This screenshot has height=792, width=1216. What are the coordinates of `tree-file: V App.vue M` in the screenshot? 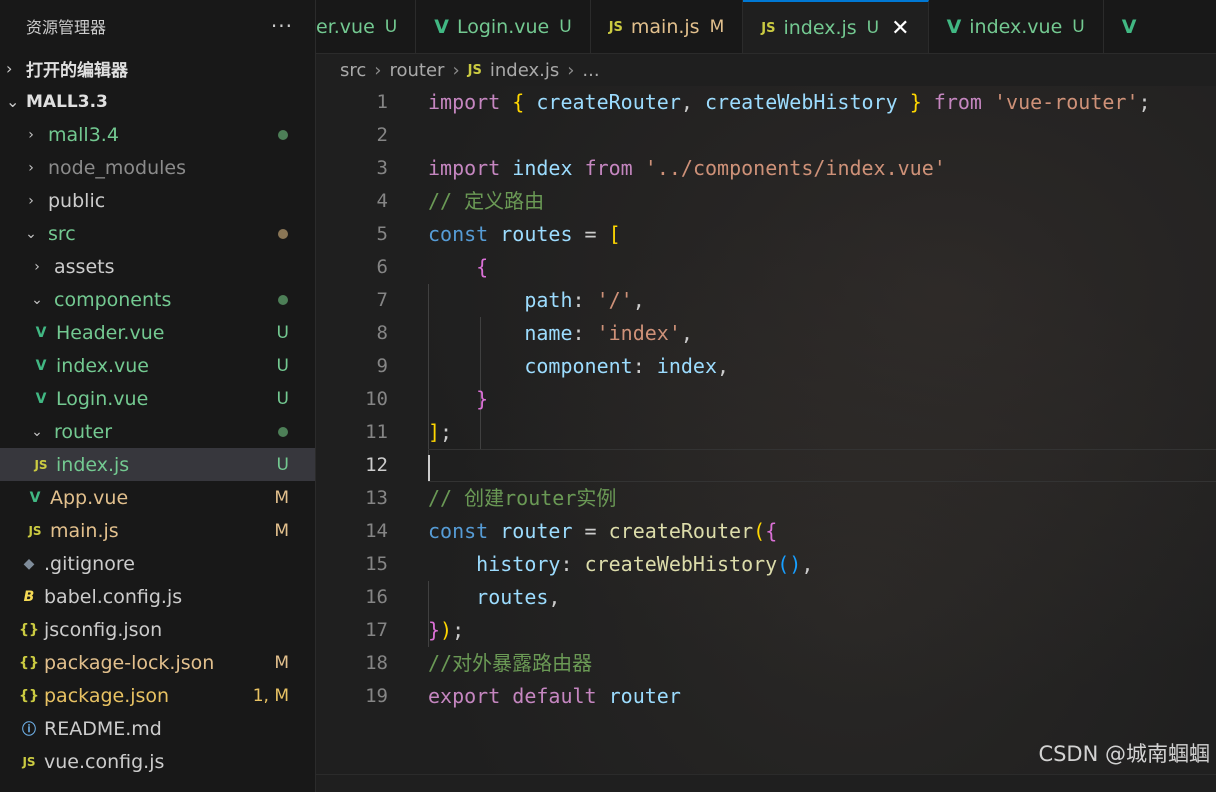 It's located at (157, 497).